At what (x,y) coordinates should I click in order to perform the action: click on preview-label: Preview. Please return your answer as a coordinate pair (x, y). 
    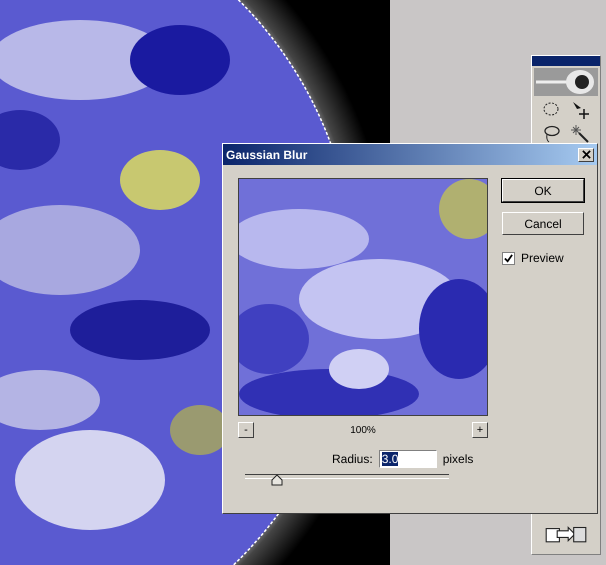
    Looking at the image, I should click on (542, 258).